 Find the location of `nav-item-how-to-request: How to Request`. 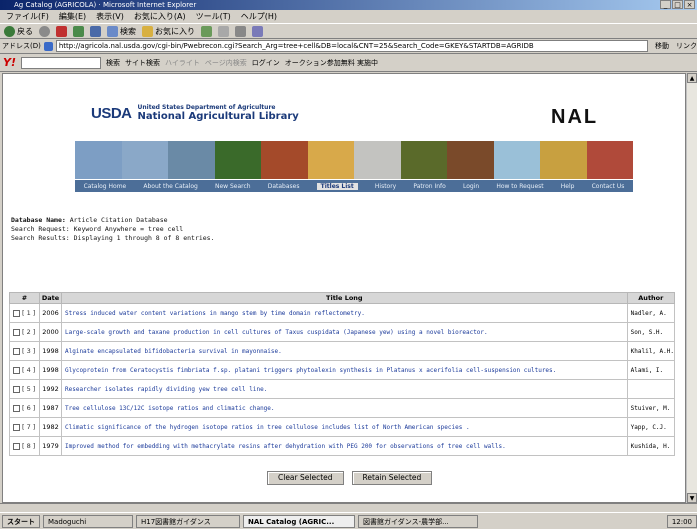

nav-item-how-to-request: How to Request is located at coordinates (519, 186).